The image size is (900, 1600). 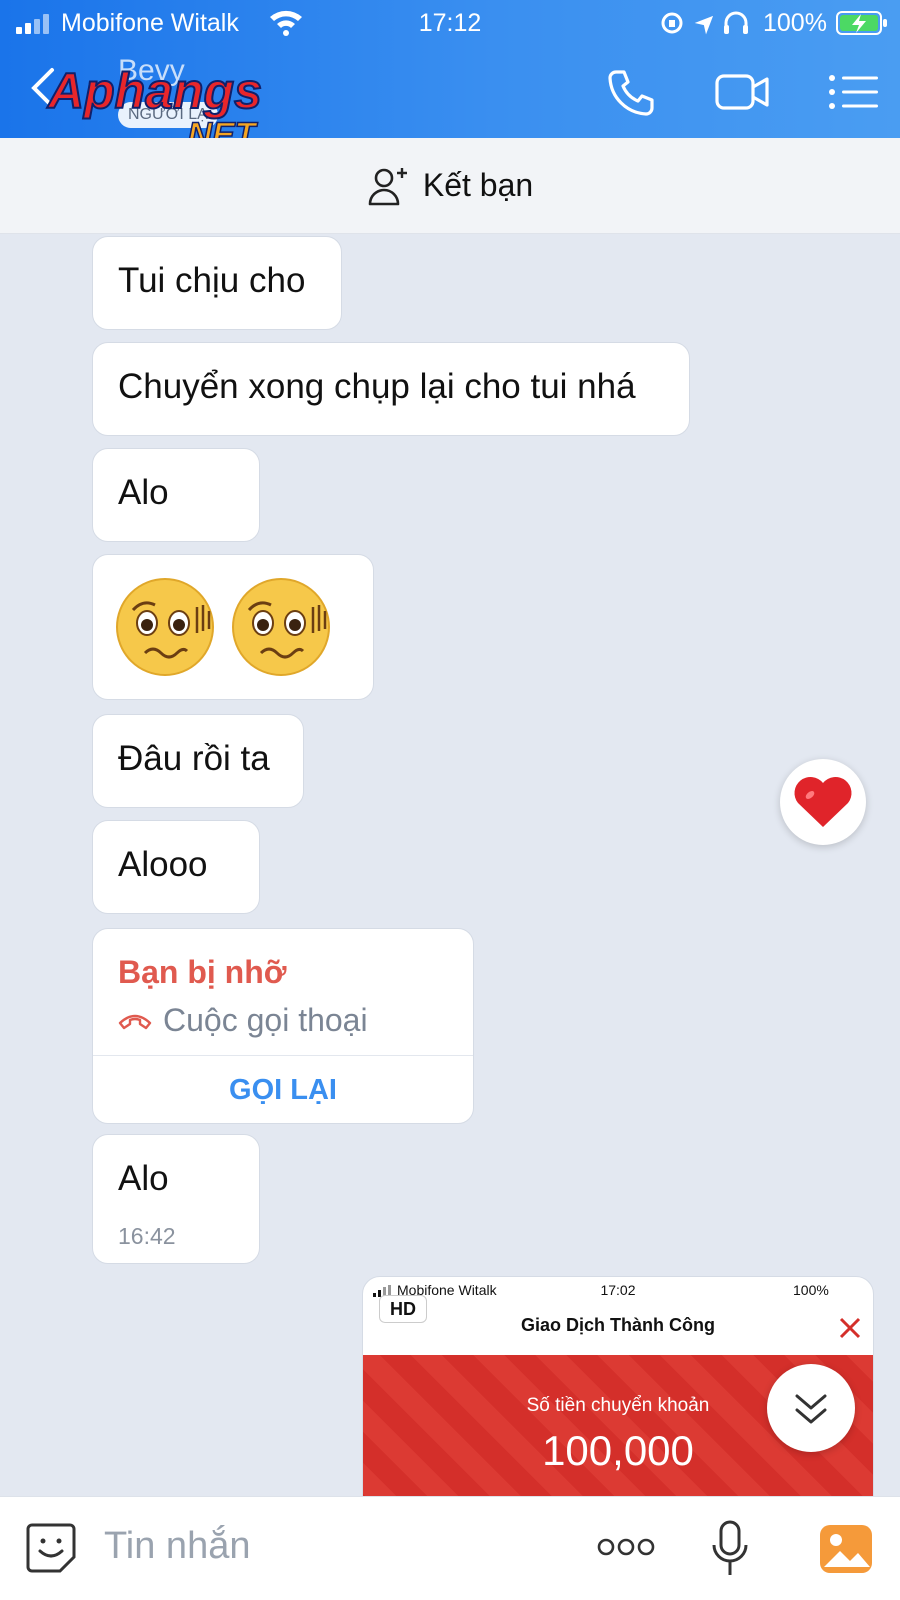 I want to click on top-bar: Mobifone Witalk 17:12 100% Bevy NGƯỜI LẠ, so click(x=450, y=77).